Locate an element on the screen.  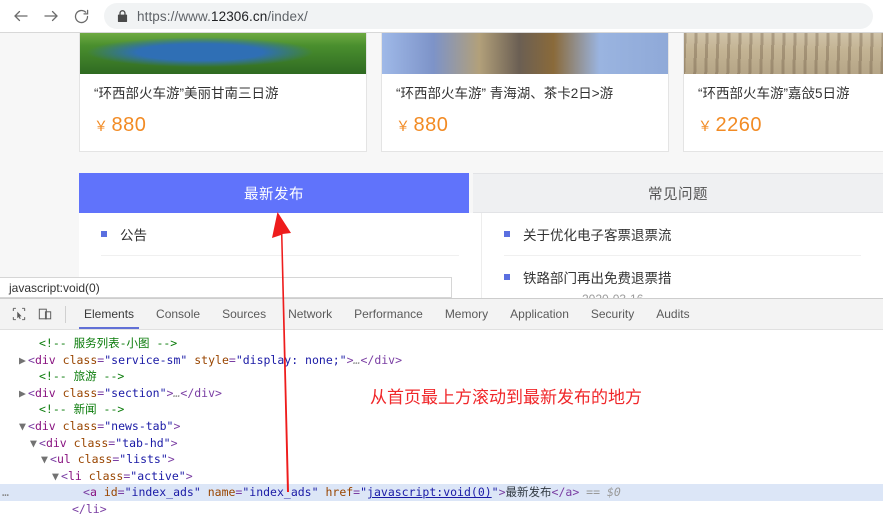
news-date: 2020-03-16 is located at coordinates (612, 288).